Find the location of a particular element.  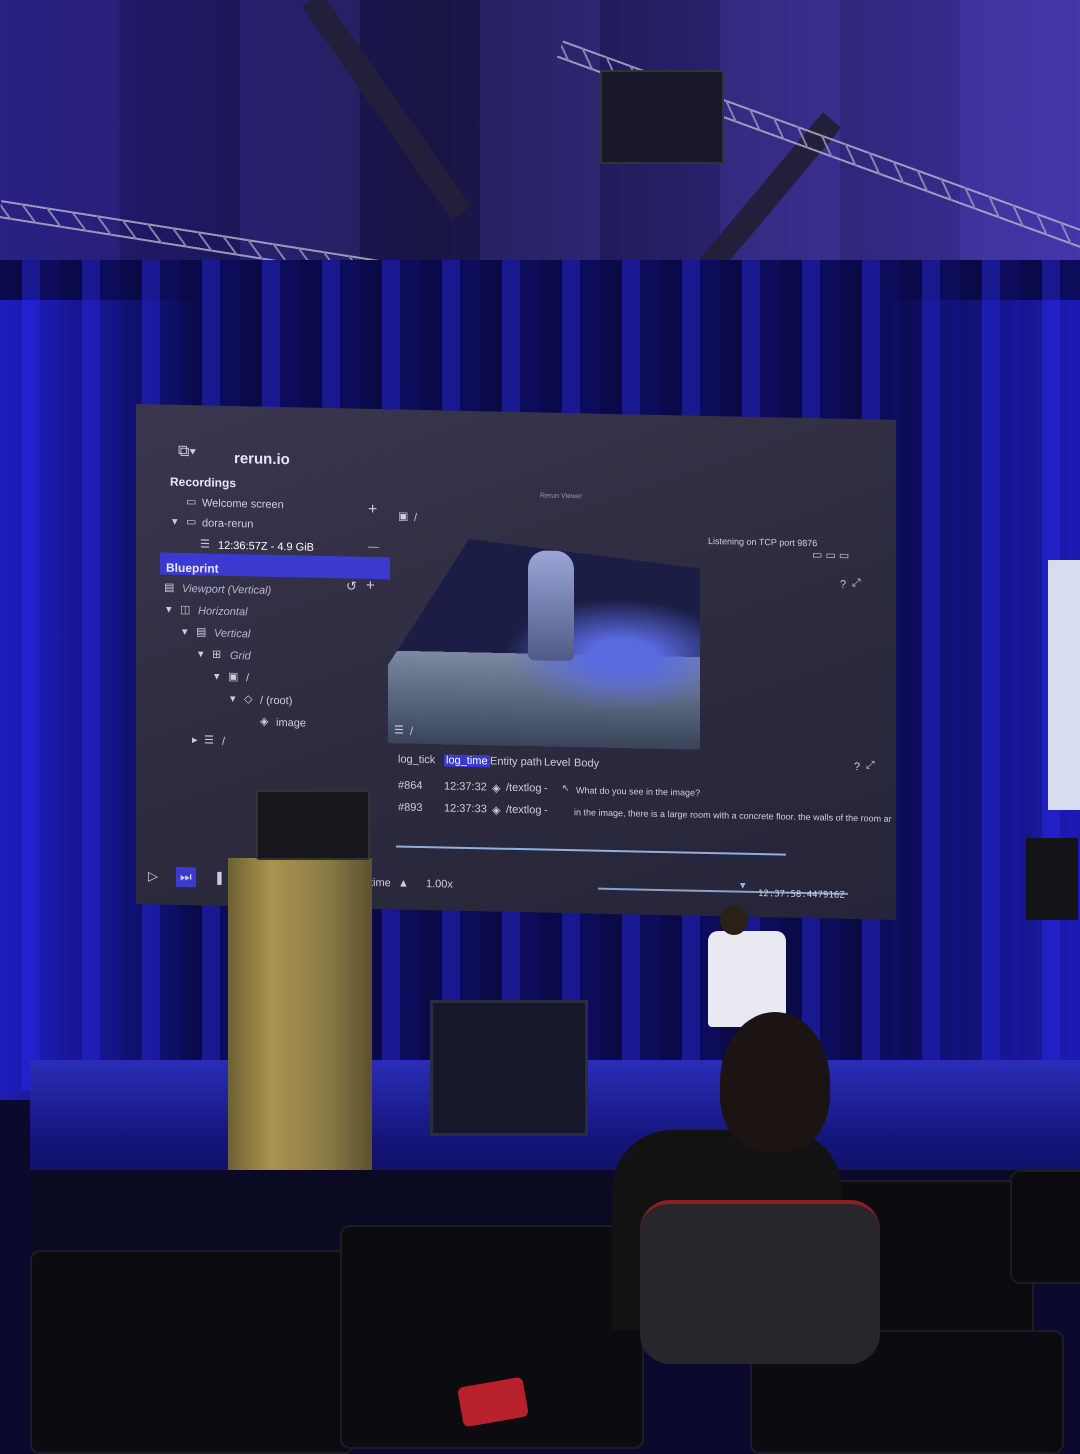

panel-toggle-icon: ▭ ▭ ▭ is located at coordinates (830, 555).